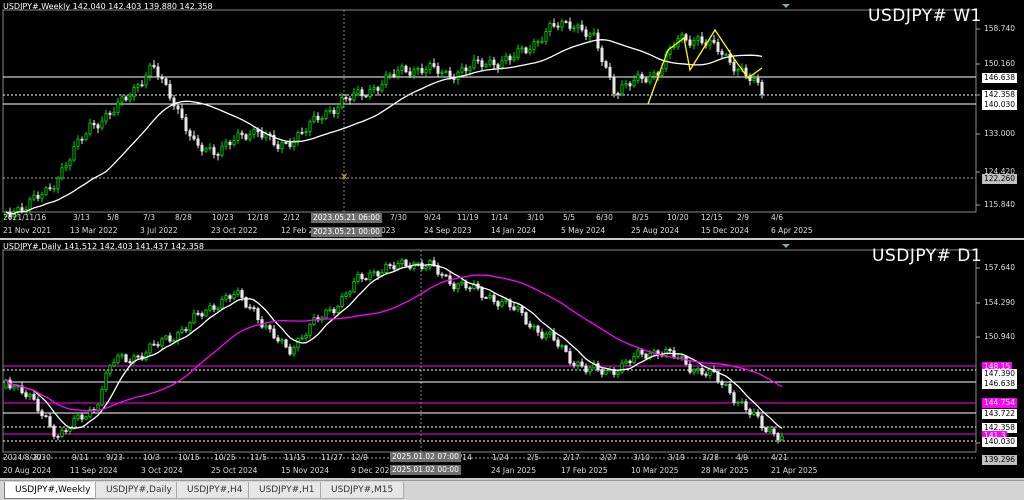 This screenshot has height=500, width=1024. I want to click on pane_d1-time-tick: 11/15, so click(295, 457).